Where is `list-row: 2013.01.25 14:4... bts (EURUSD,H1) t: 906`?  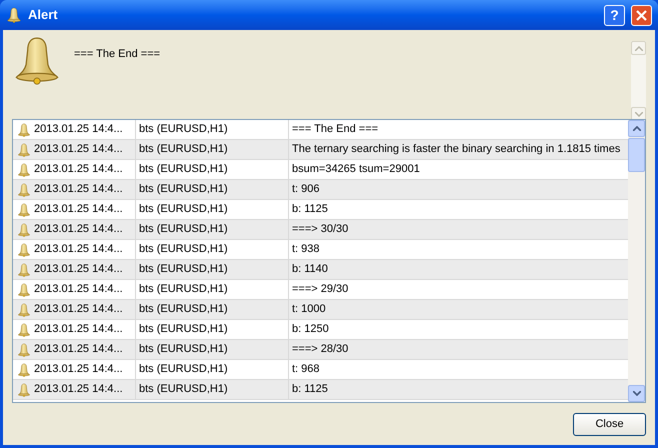 list-row: 2013.01.25 14:4... bts (EURUSD,H1) t: 906 is located at coordinates (320, 190).